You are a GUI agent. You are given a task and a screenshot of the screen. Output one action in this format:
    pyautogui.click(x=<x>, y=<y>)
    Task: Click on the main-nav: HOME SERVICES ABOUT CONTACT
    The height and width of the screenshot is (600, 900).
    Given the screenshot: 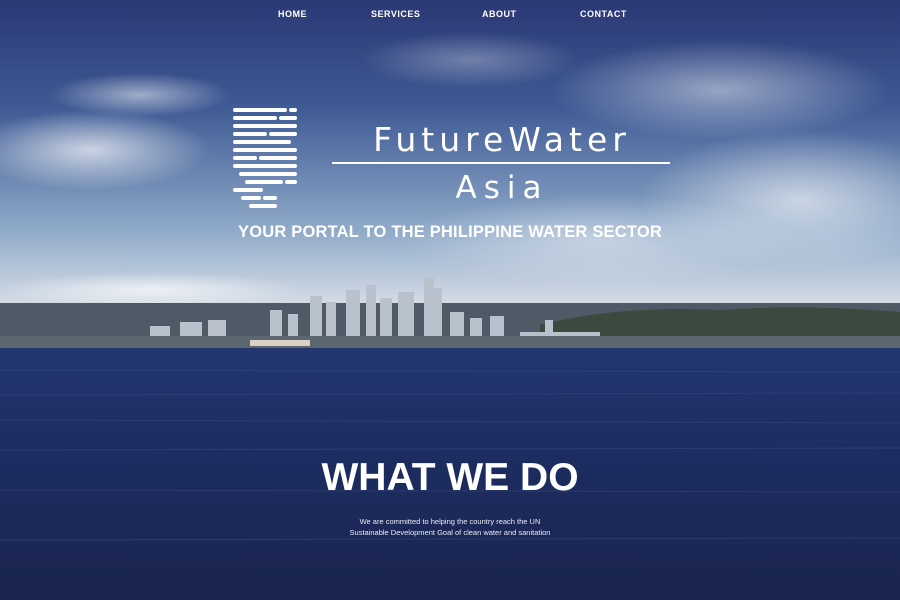 What is the action you would take?
    pyautogui.click(x=450, y=14)
    